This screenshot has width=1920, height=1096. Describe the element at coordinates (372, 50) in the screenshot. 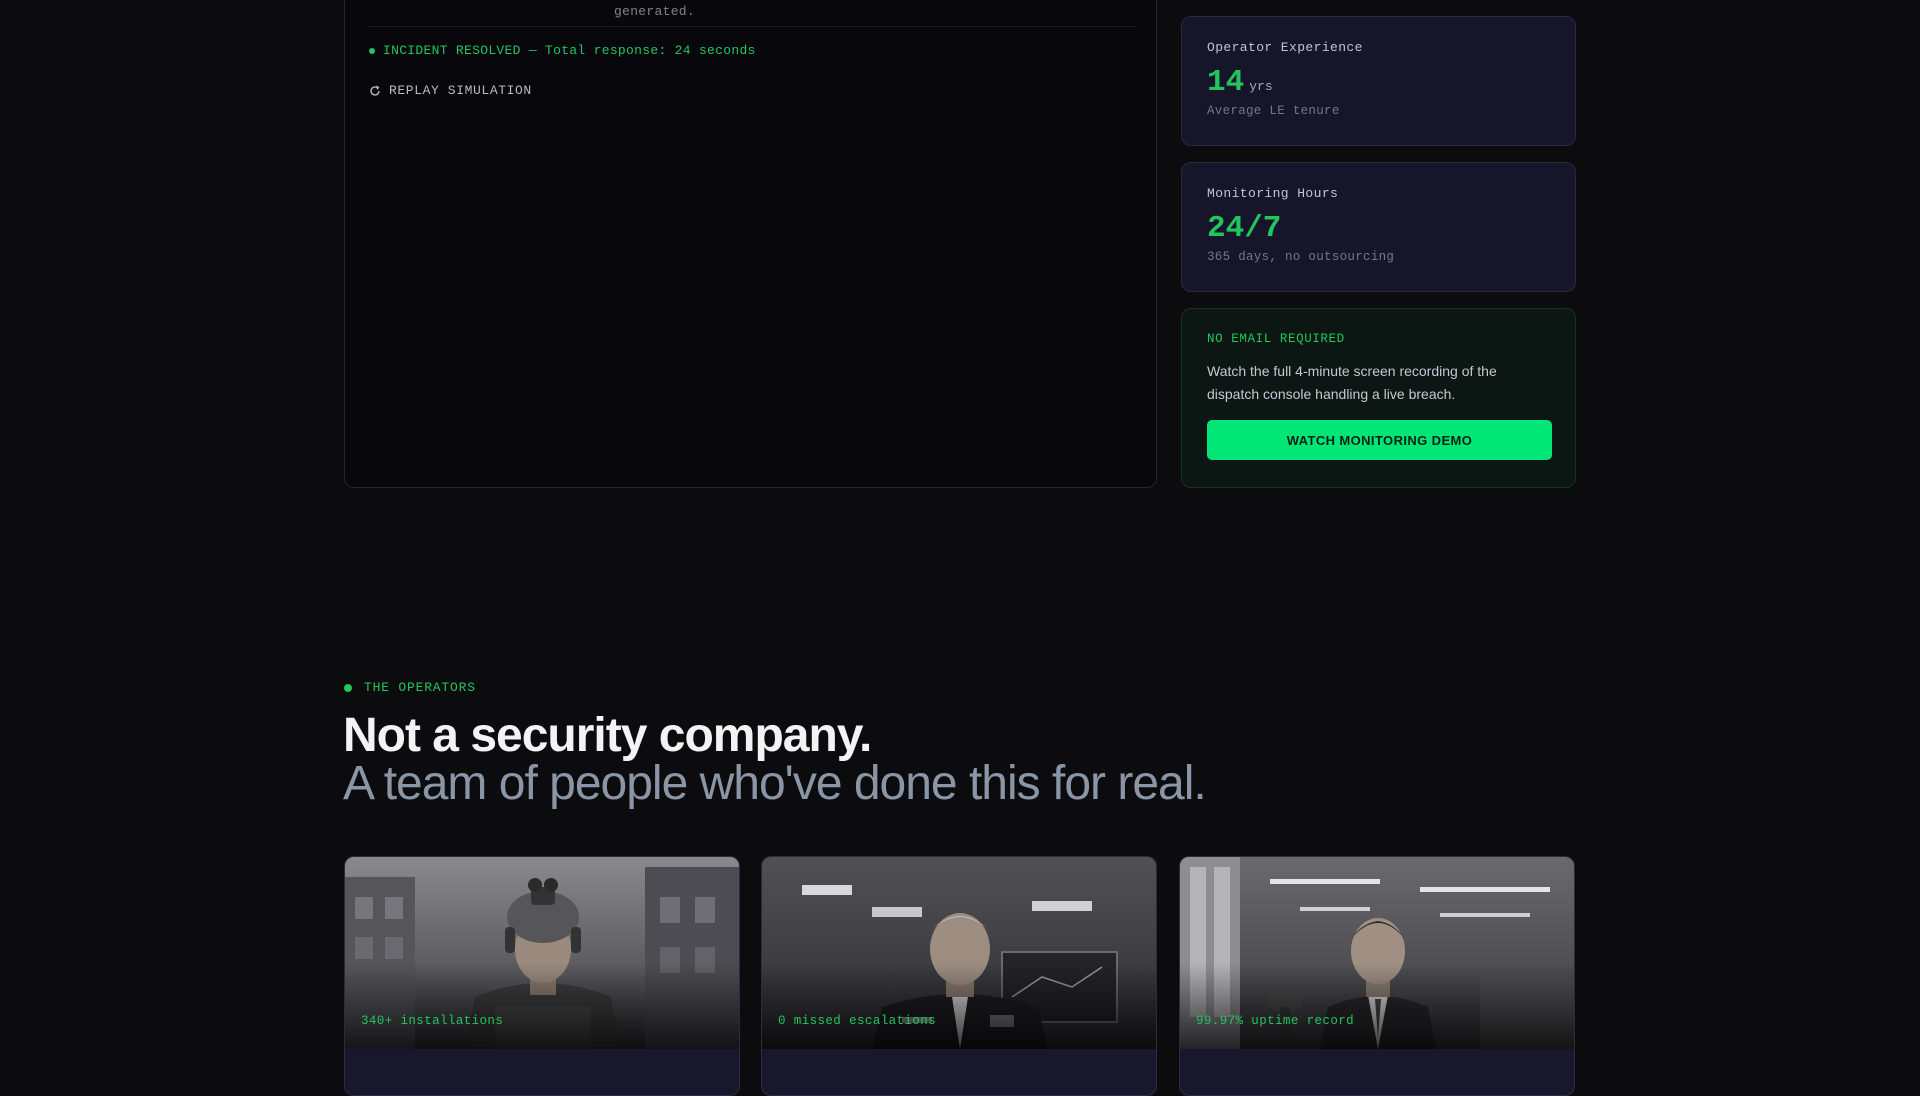

I see `status-dot-icon` at that location.